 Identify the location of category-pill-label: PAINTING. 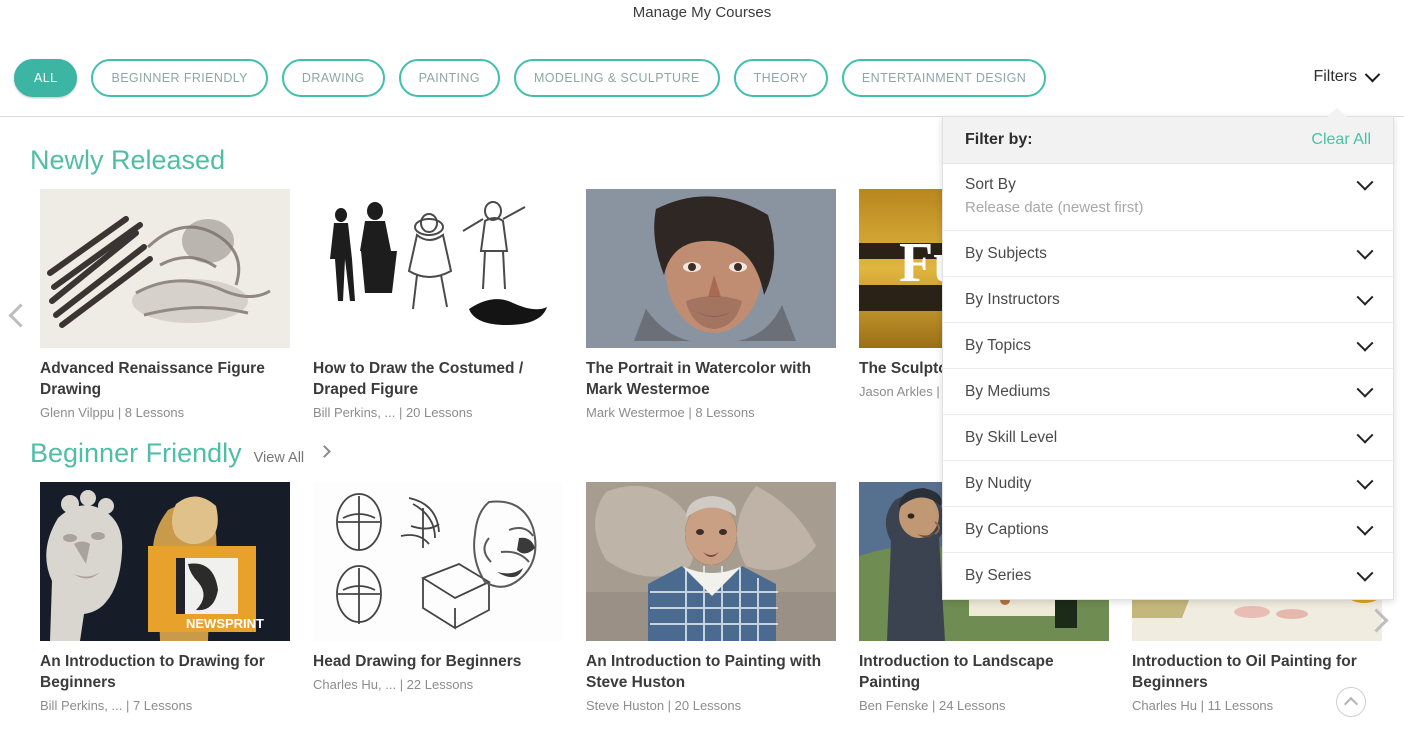
(449, 78).